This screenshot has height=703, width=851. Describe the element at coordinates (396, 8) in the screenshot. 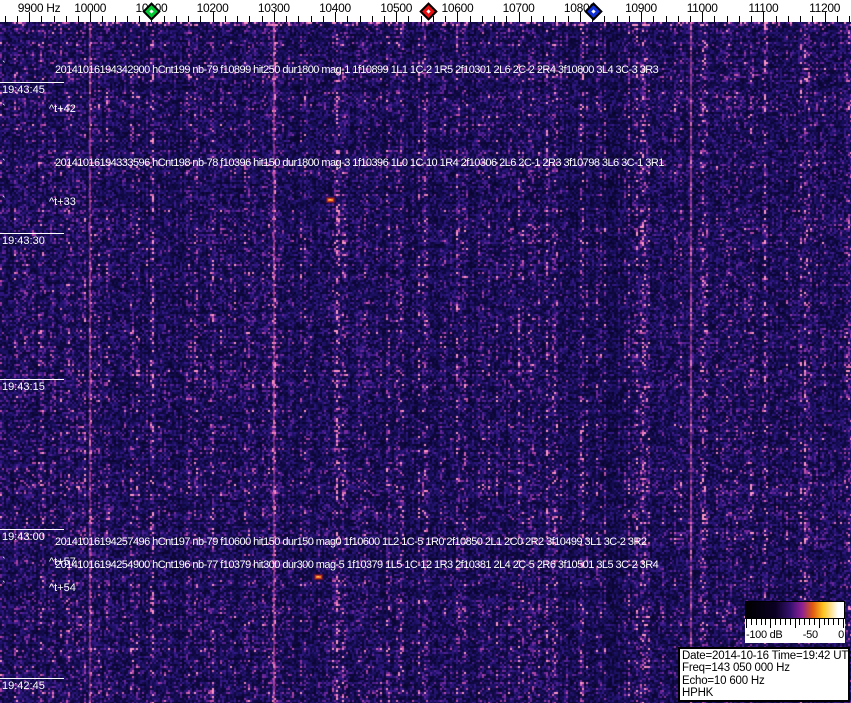

I see `freq-label: 10500` at that location.